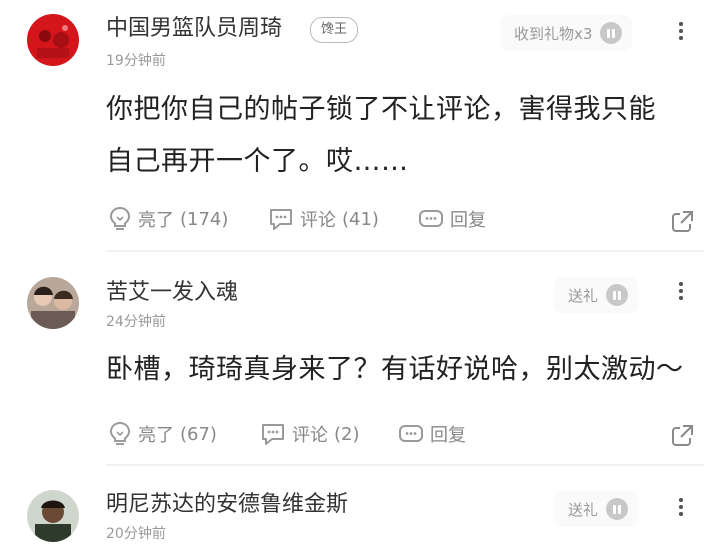  Describe the element at coordinates (172, 293) in the screenshot. I see `username: 苦艾一发入魂` at that location.